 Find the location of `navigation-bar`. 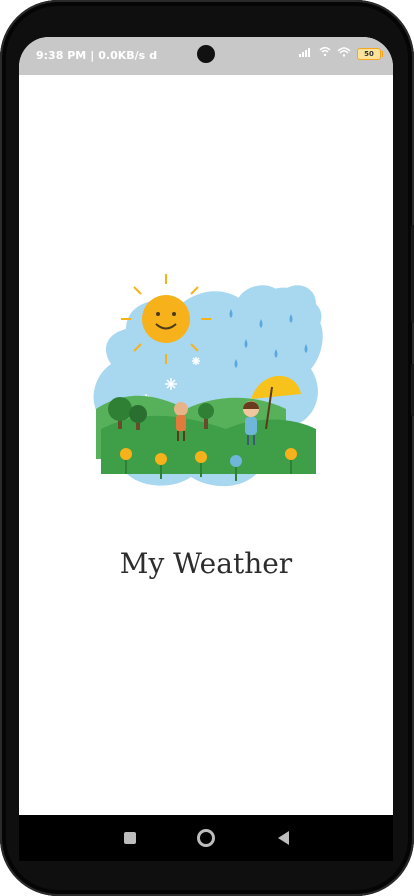

navigation-bar is located at coordinates (206, 838).